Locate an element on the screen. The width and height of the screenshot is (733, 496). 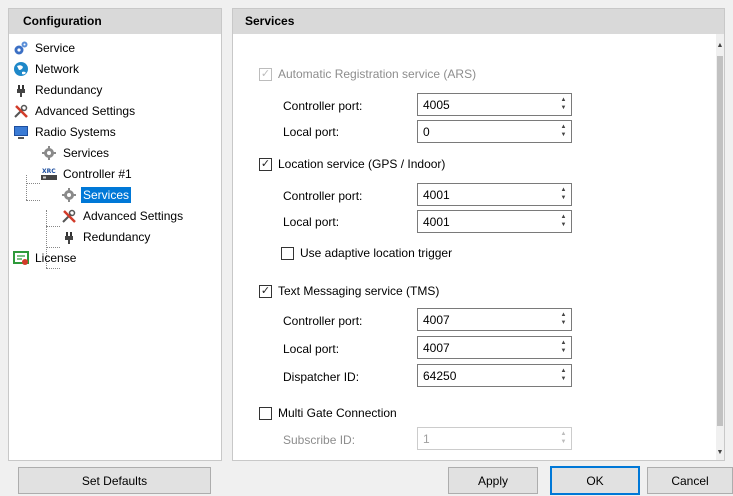
tms-local-port-label: Local port: is located at coordinates (311, 349).